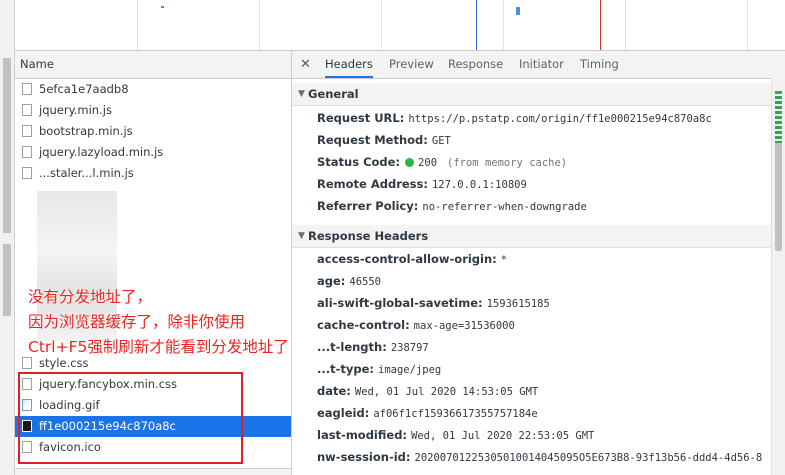 The width and height of the screenshot is (785, 475). Describe the element at coordinates (153, 131) in the screenshot. I see `request-row: bootstrap.min.js` at that location.